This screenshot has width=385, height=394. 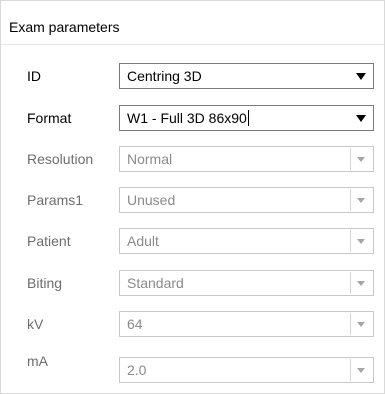 I want to click on kv-dropdown-button, so click(x=361, y=324).